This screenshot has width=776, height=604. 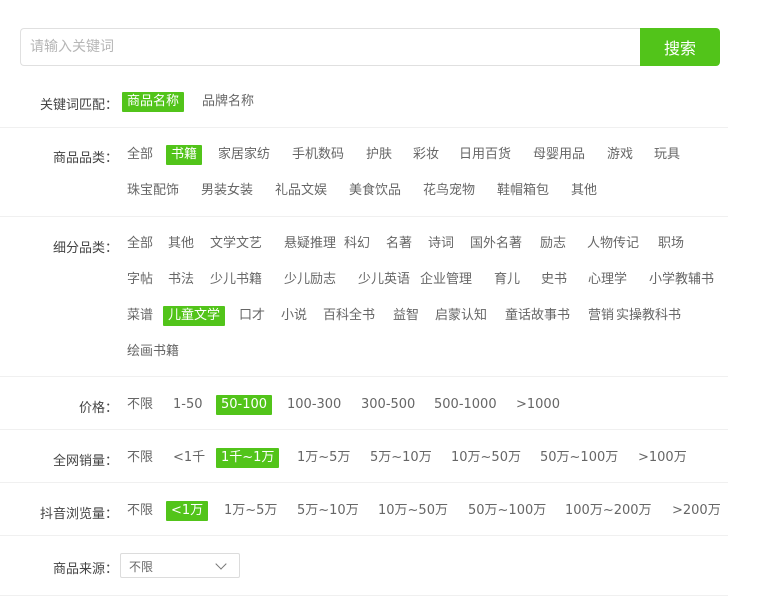 What do you see at coordinates (446, 280) in the screenshot?
I see `filter-option: 企业管理` at bounding box center [446, 280].